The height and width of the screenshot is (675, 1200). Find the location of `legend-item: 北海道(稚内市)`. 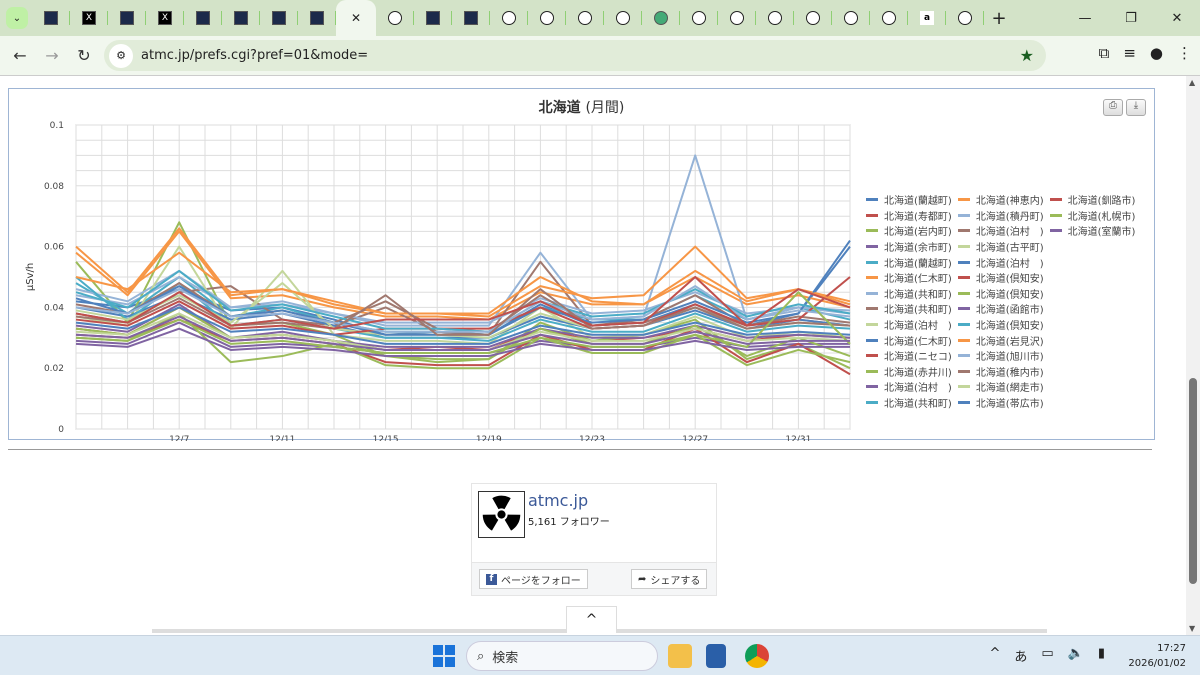

legend-item: 北海道(稚内市) is located at coordinates (1000, 372).